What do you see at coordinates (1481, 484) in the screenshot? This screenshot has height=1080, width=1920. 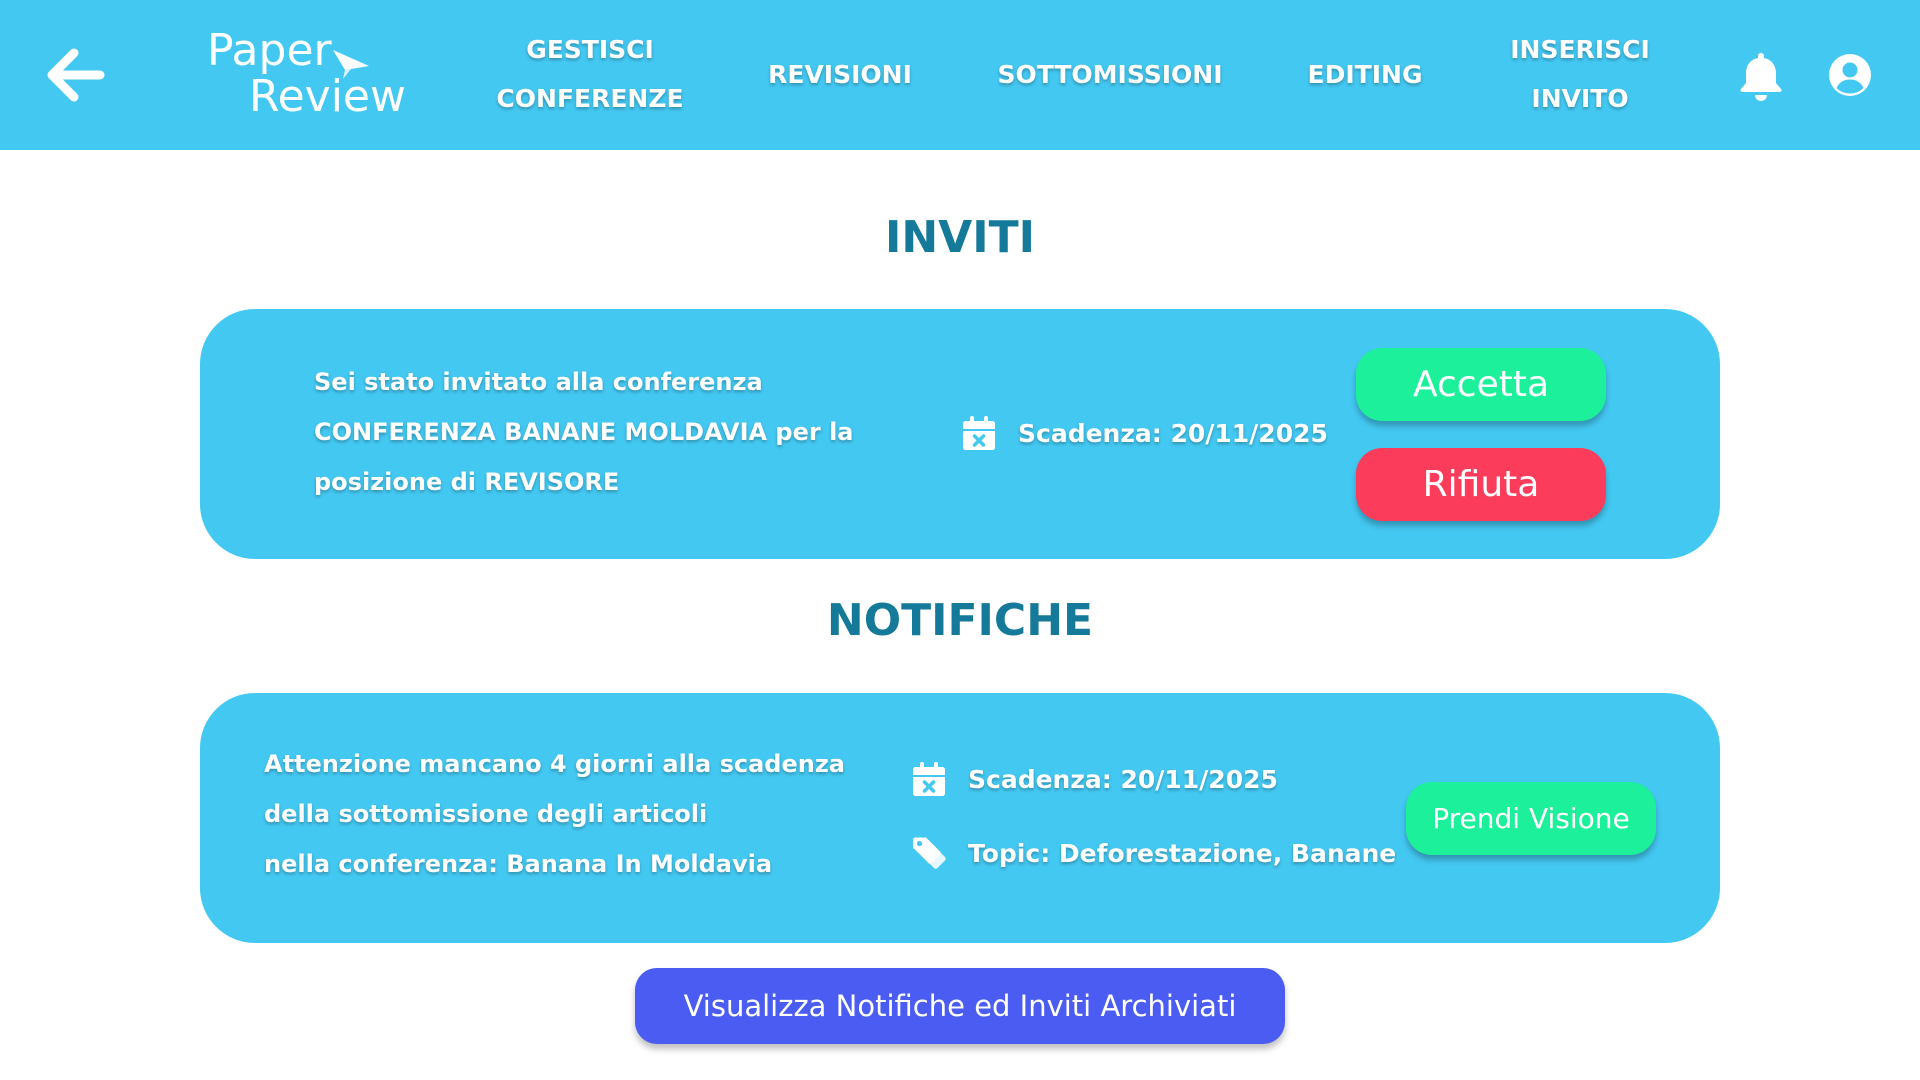 I see `reject-invite-button: Rifiuta` at bounding box center [1481, 484].